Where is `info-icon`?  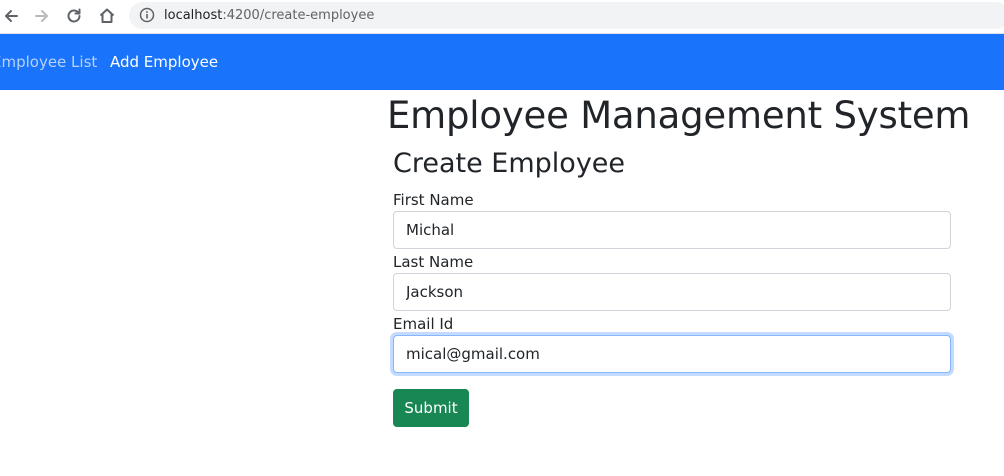 info-icon is located at coordinates (147, 15).